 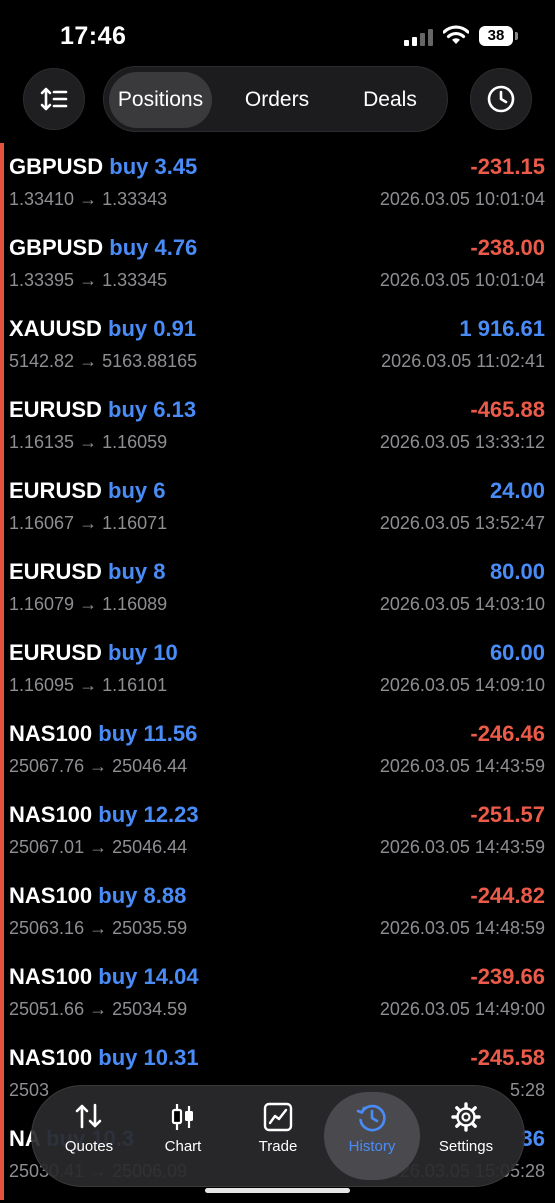 I want to click on history-tabs: Positions Orders Deals, so click(x=275, y=99).